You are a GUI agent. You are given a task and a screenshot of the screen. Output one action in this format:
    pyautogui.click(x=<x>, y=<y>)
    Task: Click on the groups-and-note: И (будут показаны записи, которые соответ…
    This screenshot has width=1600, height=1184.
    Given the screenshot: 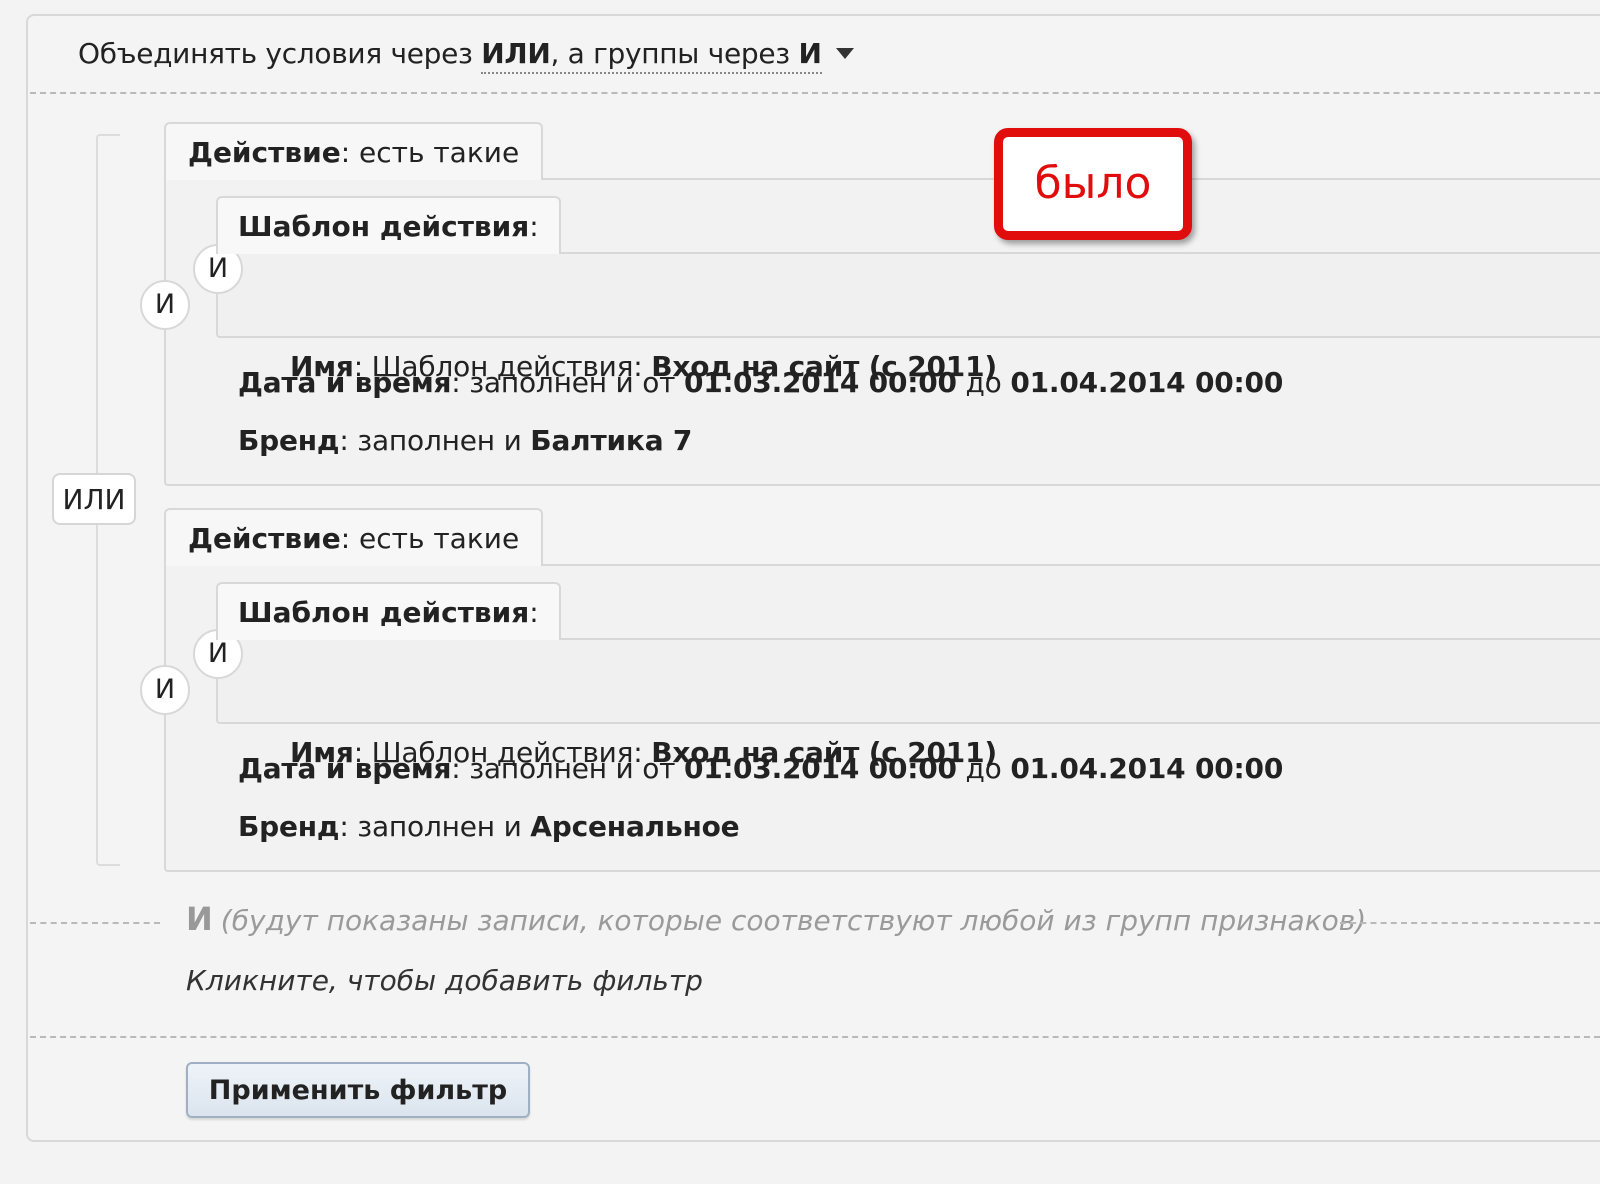 What is the action you would take?
    pyautogui.click(x=776, y=919)
    